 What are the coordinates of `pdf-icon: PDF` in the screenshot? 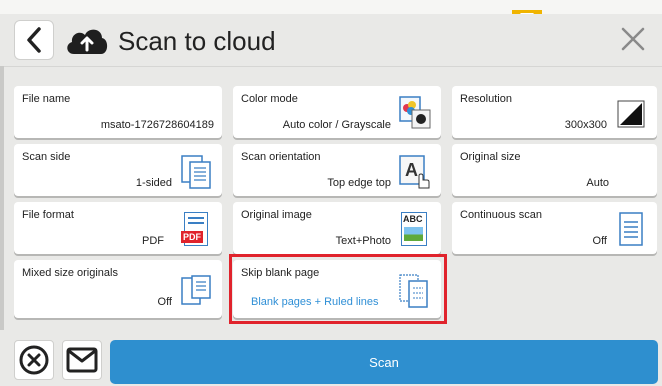 It's located at (194, 229).